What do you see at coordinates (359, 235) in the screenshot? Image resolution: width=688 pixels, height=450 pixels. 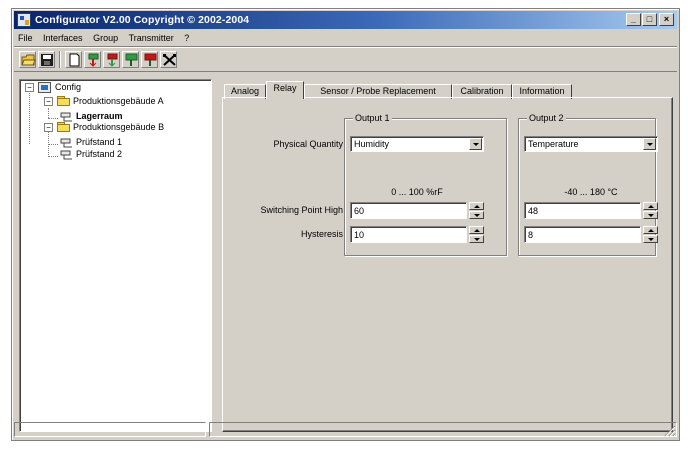 I see `output-1-hysteresis-value: 10` at bounding box center [359, 235].